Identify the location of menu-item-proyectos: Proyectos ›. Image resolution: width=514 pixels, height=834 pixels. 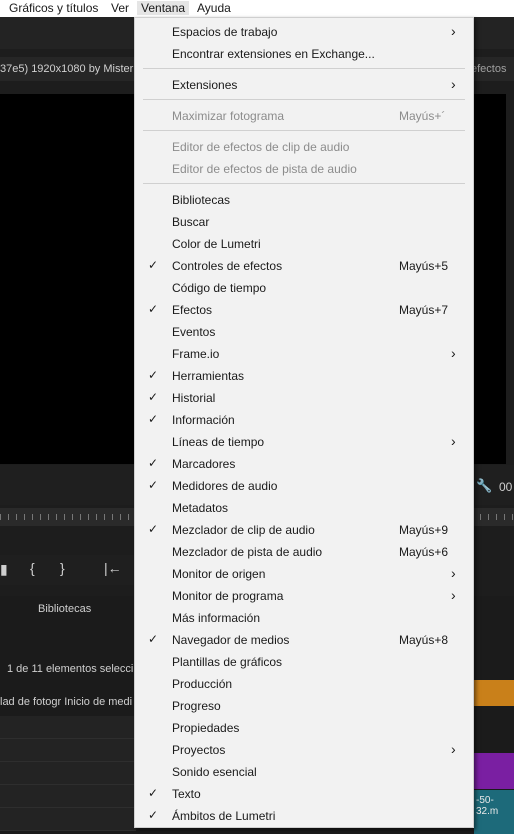
(304, 750).